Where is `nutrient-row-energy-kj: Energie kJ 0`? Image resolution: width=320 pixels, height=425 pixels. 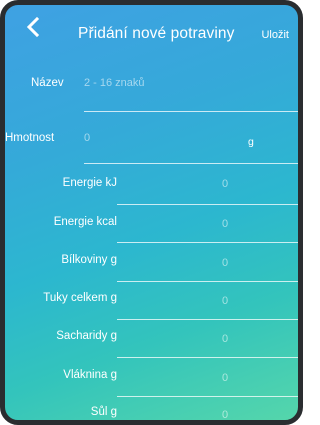 nutrient-row-energy-kj: Energie kJ 0 is located at coordinates (151, 194).